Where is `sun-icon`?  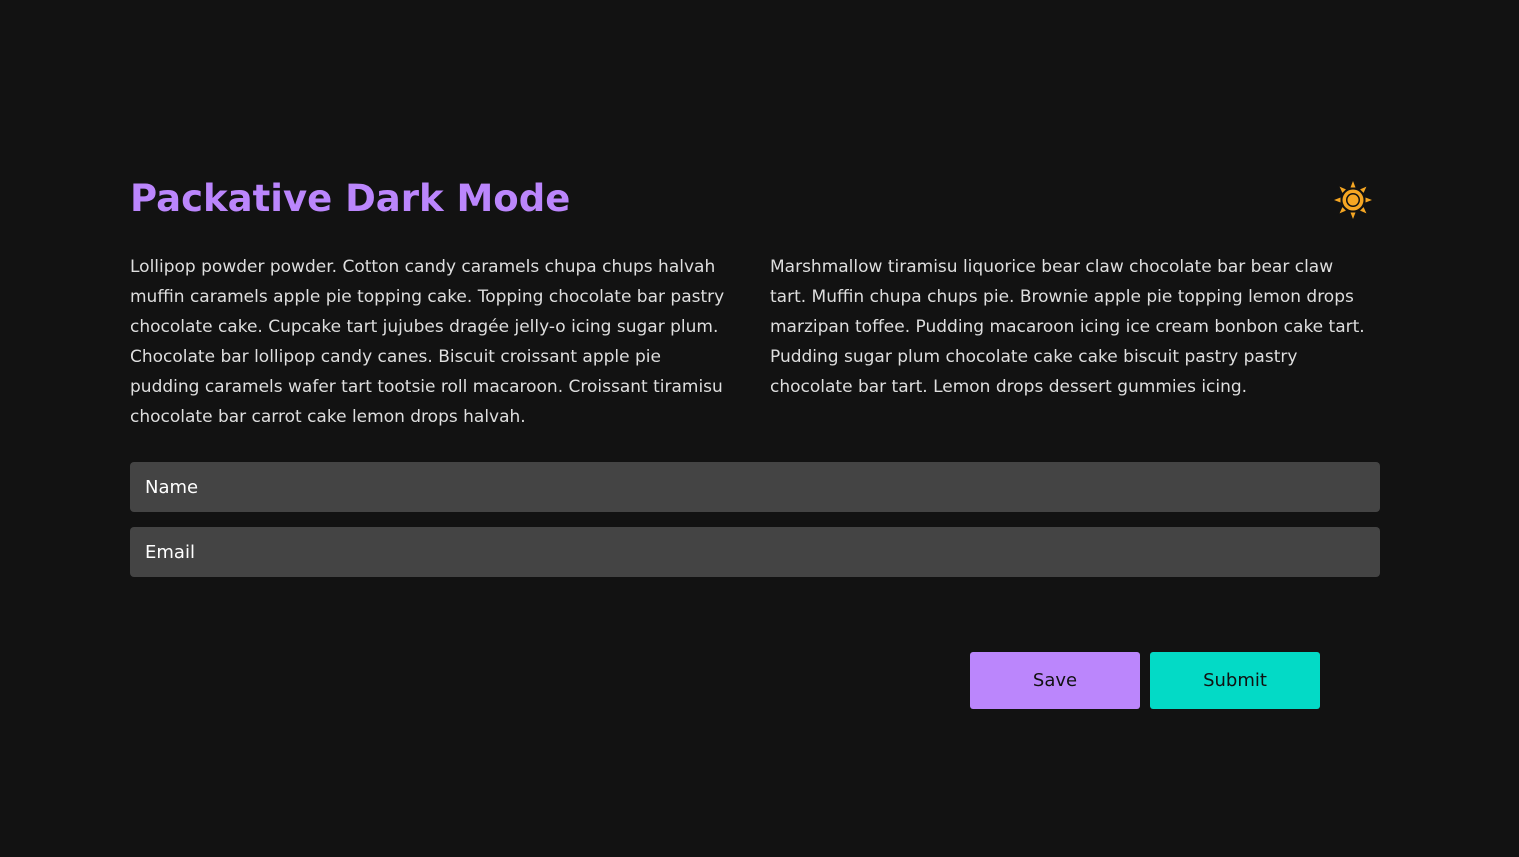
sun-icon is located at coordinates (1353, 200).